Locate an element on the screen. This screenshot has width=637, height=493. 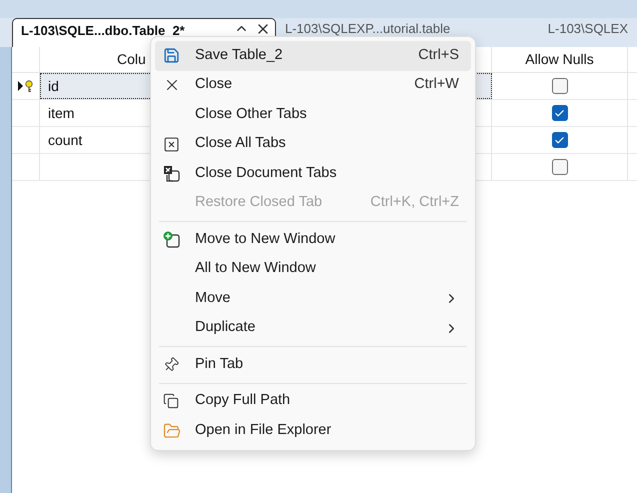
close-all-icon is located at coordinates (171, 144).